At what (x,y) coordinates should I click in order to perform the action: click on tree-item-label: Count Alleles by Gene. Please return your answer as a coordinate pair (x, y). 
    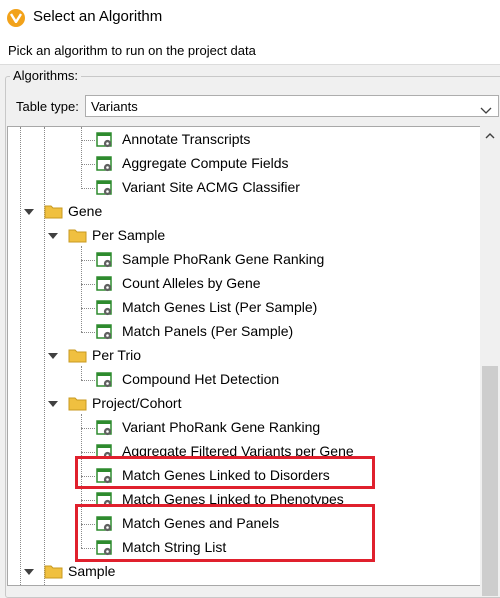
    Looking at the image, I should click on (191, 283).